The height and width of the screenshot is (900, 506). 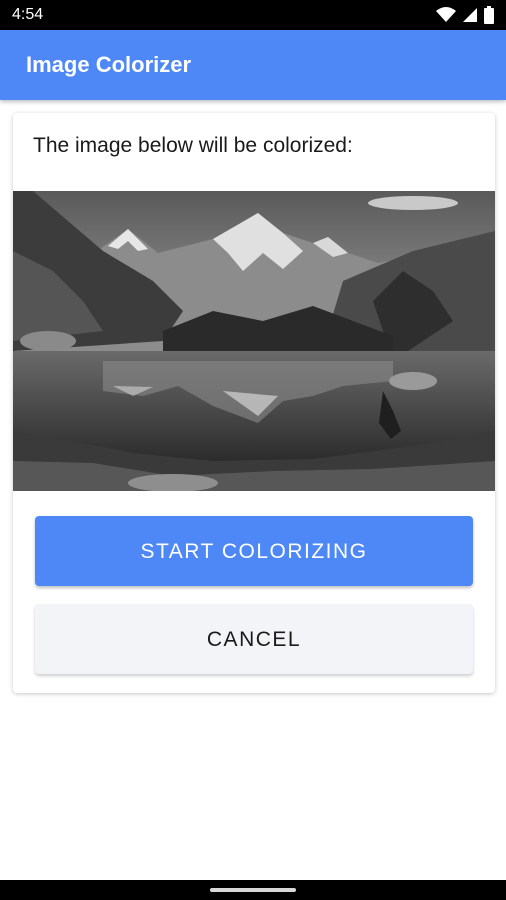 What do you see at coordinates (253, 15) in the screenshot?
I see `status-bar: 4:54` at bounding box center [253, 15].